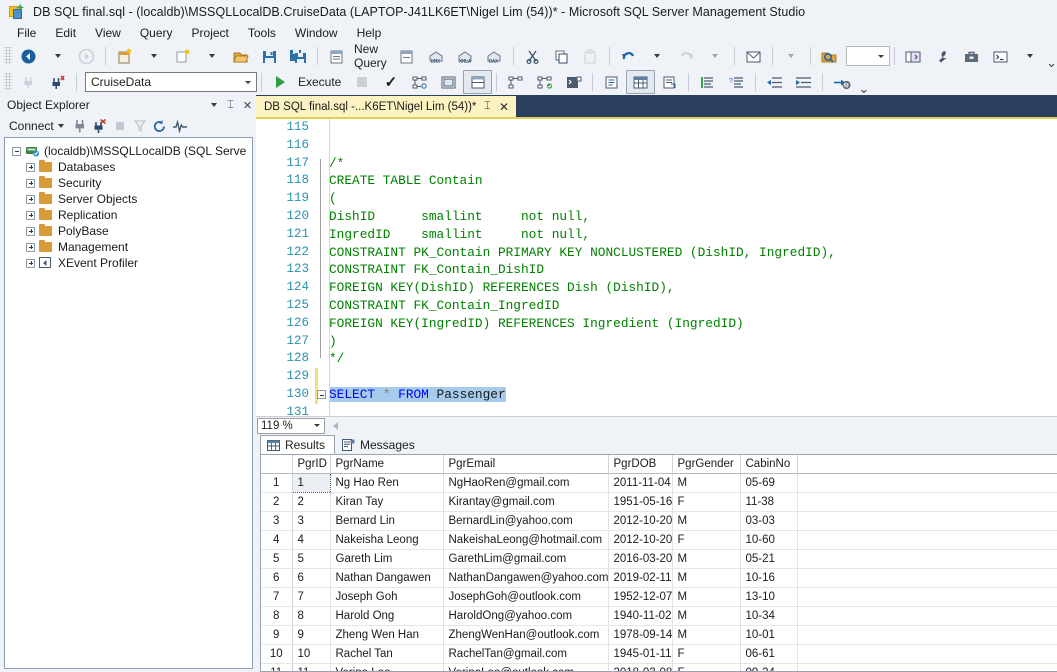 The image size is (1057, 672). What do you see at coordinates (686, 56) in the screenshot?
I see `redo-icon` at bounding box center [686, 56].